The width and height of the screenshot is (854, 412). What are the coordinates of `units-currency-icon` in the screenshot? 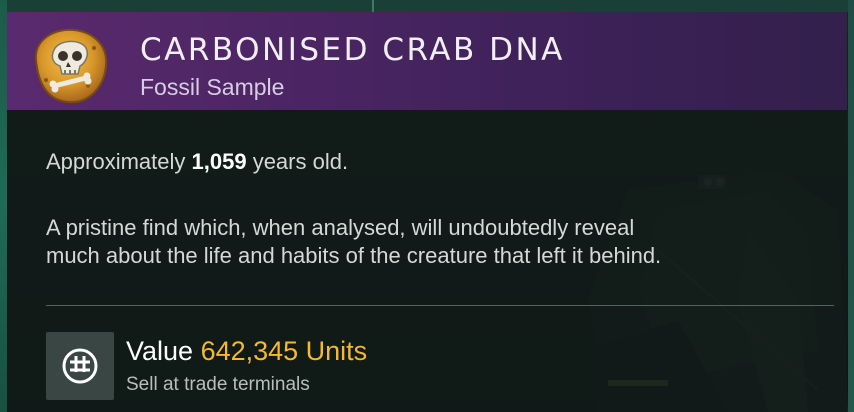 It's located at (80, 366).